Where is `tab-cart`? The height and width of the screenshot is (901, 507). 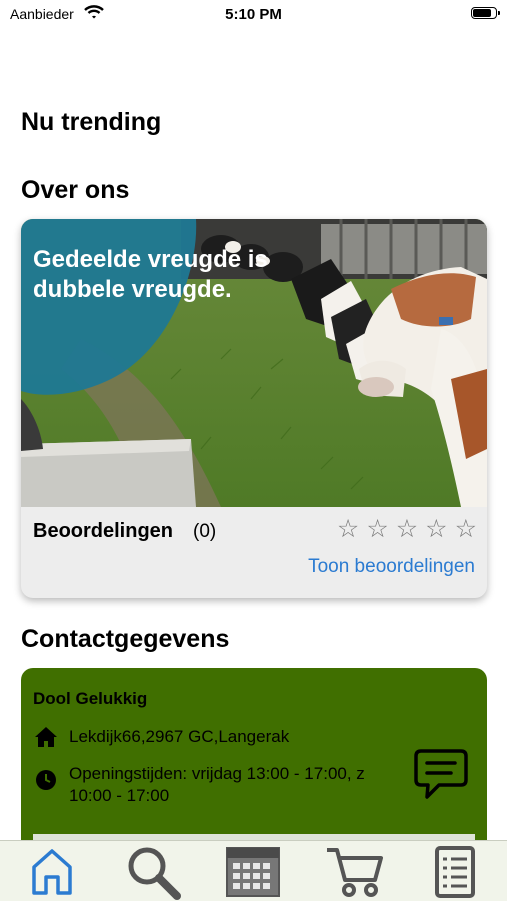 tab-cart is located at coordinates (355, 872).